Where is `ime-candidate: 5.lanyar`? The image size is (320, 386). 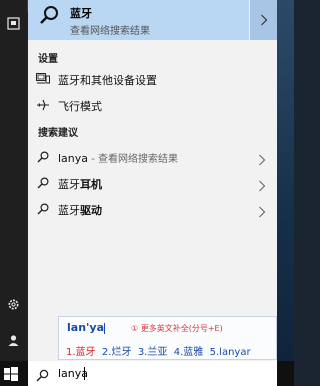
ime-candidate: 5.lanyar is located at coordinates (230, 352).